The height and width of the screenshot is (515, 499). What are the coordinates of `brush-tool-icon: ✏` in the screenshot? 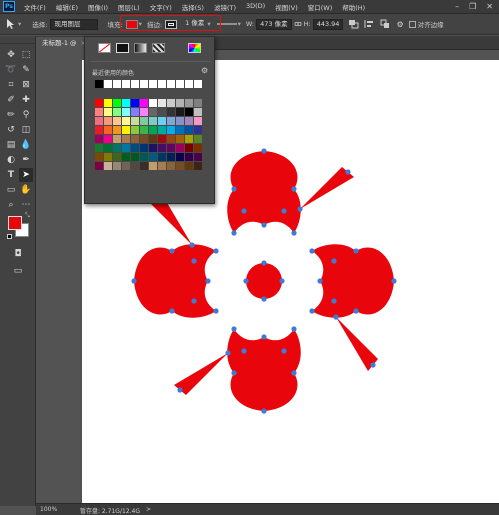 It's located at (11, 115).